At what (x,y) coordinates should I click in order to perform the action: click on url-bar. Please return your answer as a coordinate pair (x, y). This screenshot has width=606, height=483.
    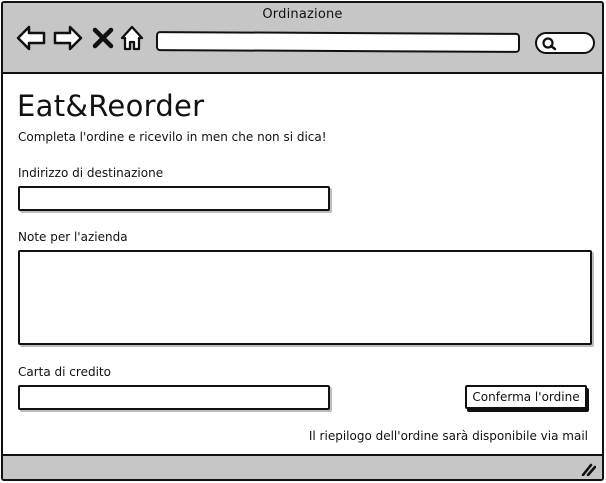
    Looking at the image, I should click on (338, 42).